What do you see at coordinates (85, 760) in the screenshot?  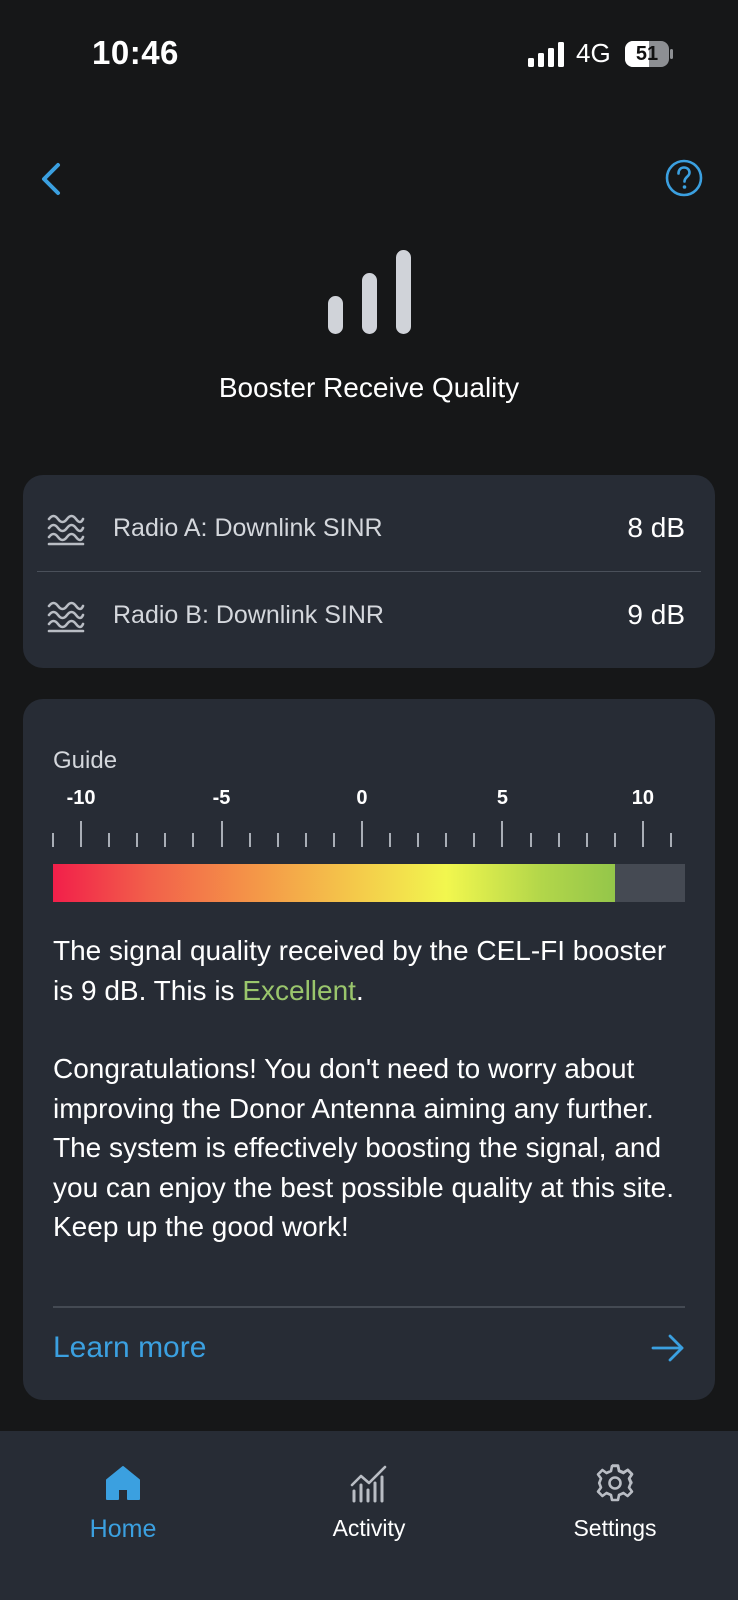 I see `guide-title: Guide` at bounding box center [85, 760].